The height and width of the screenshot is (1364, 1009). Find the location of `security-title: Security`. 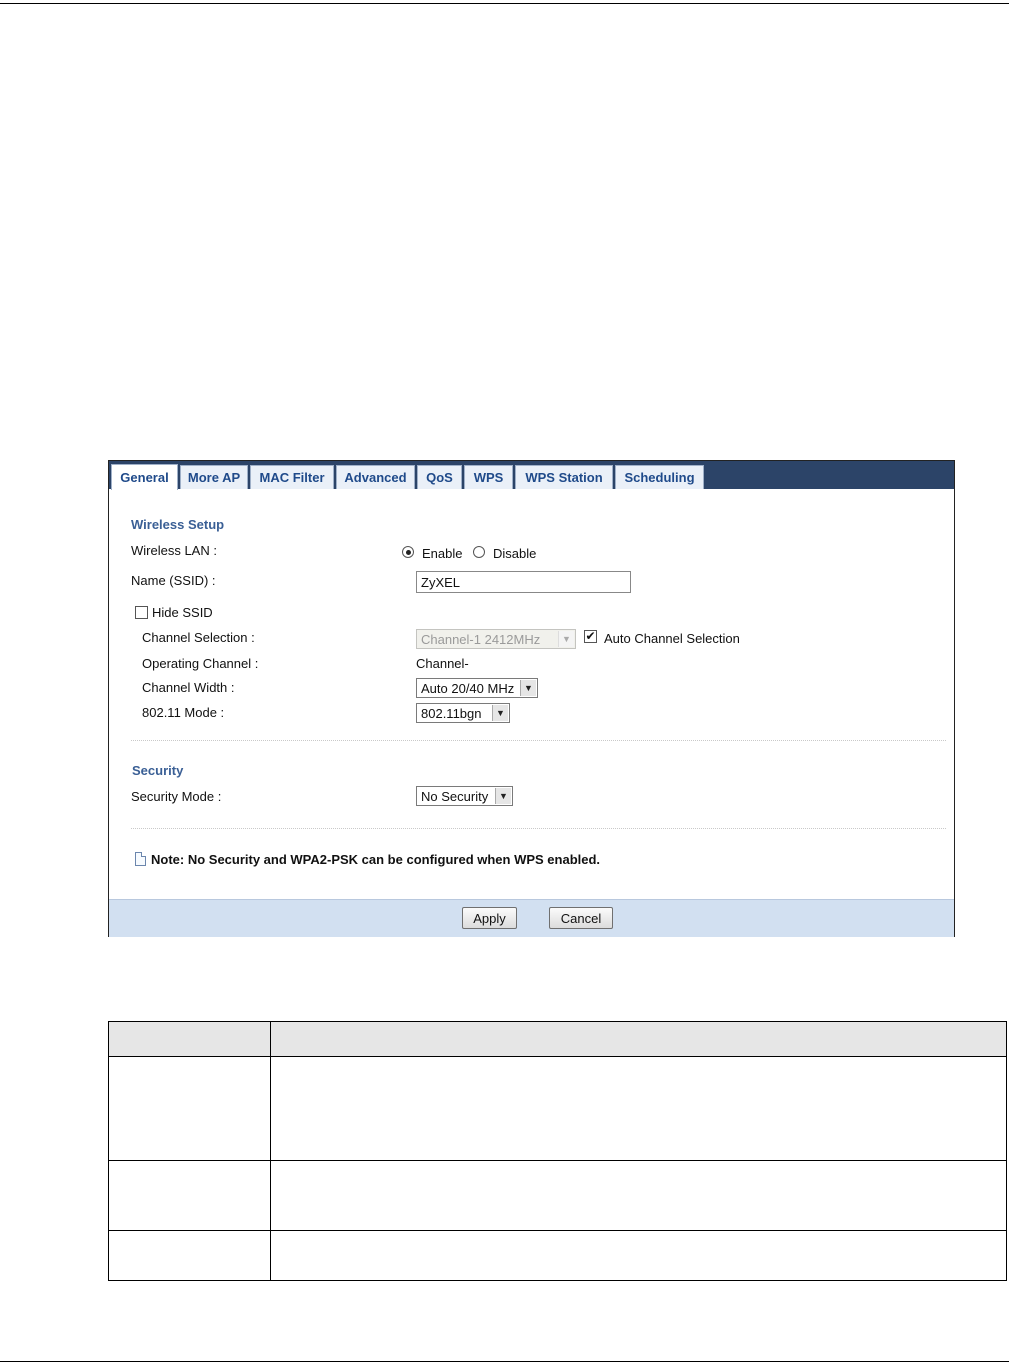

security-title: Security is located at coordinates (158, 770).